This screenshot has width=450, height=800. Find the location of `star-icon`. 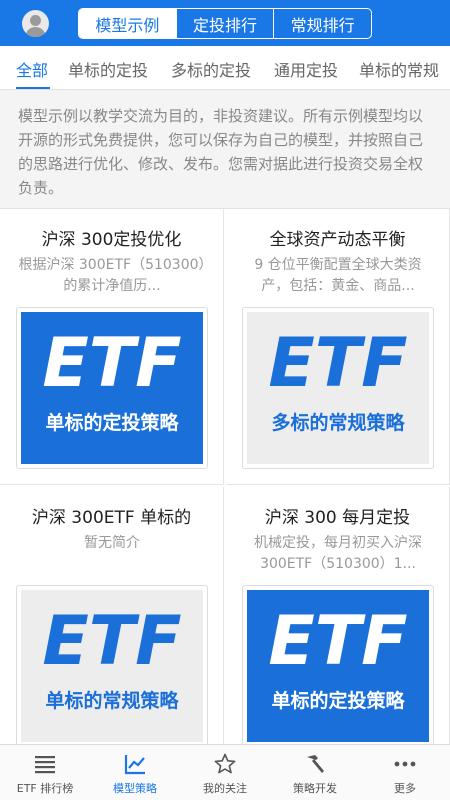

star-icon is located at coordinates (225, 763).